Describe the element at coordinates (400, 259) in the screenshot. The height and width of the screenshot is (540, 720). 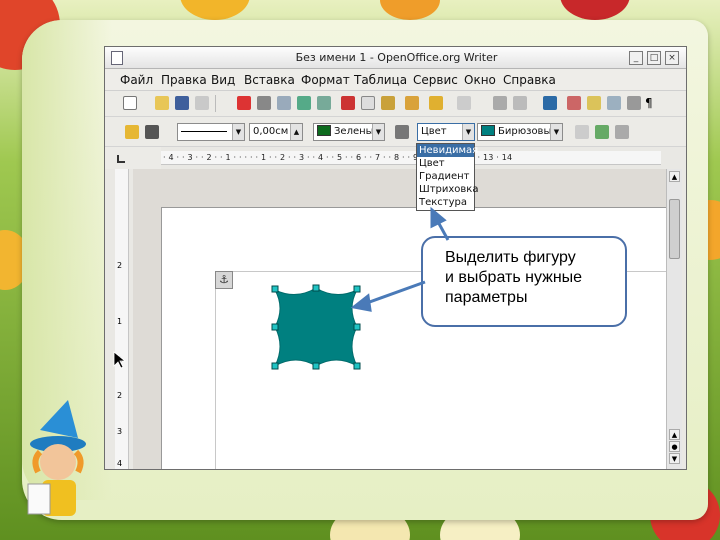
I see `pointer-arrows` at that location.